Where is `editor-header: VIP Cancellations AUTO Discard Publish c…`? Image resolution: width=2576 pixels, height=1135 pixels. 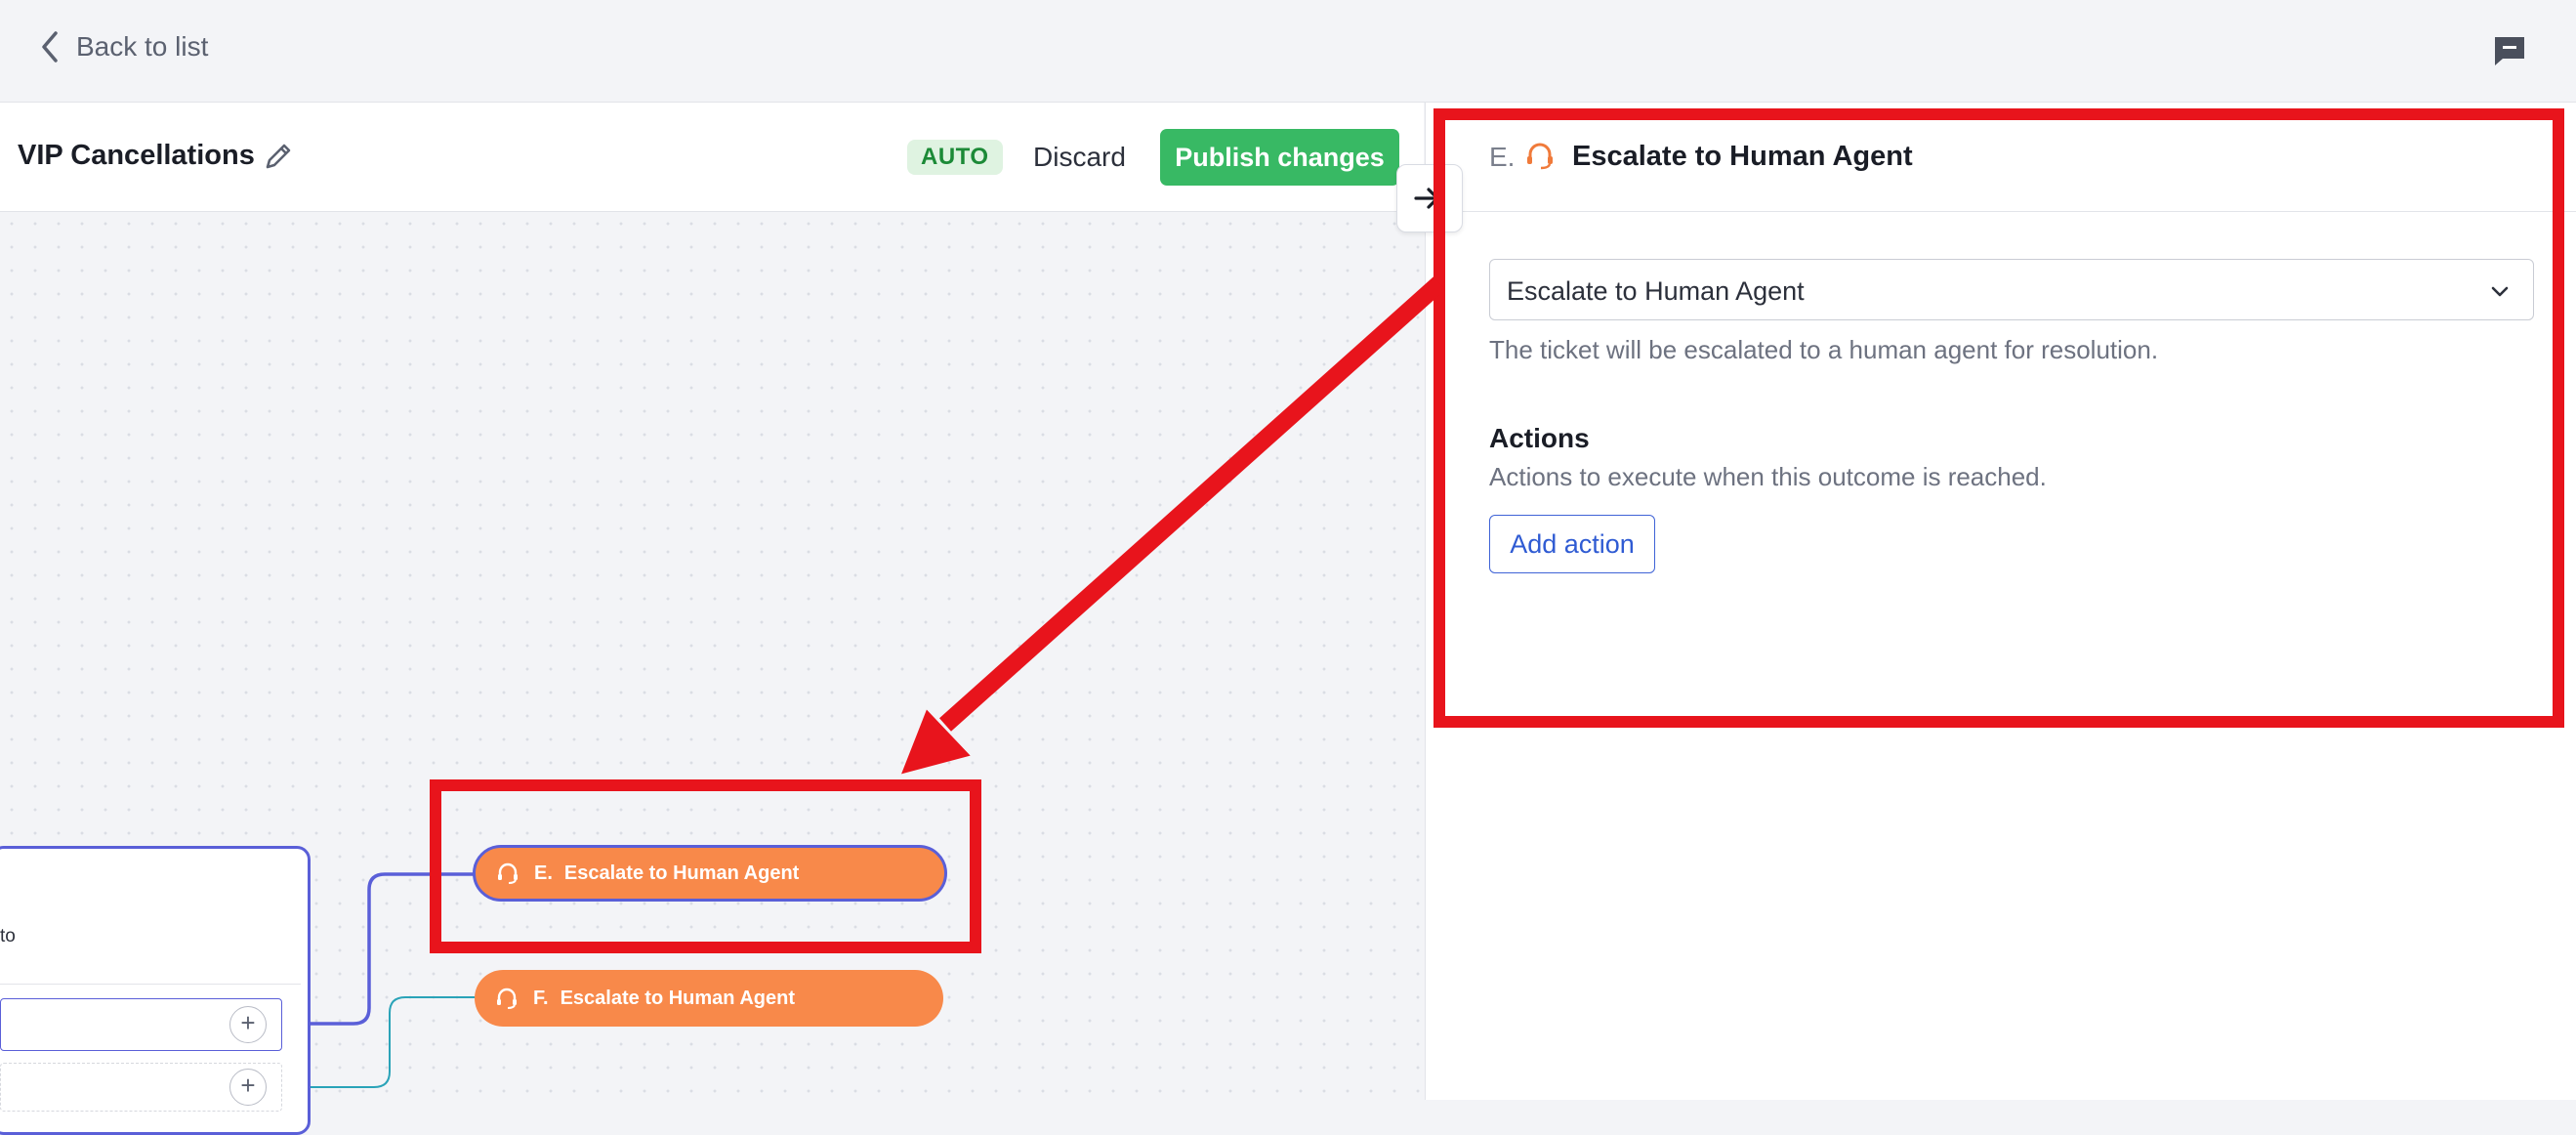 editor-header: VIP Cancellations AUTO Discard Publish c… is located at coordinates (712, 157).